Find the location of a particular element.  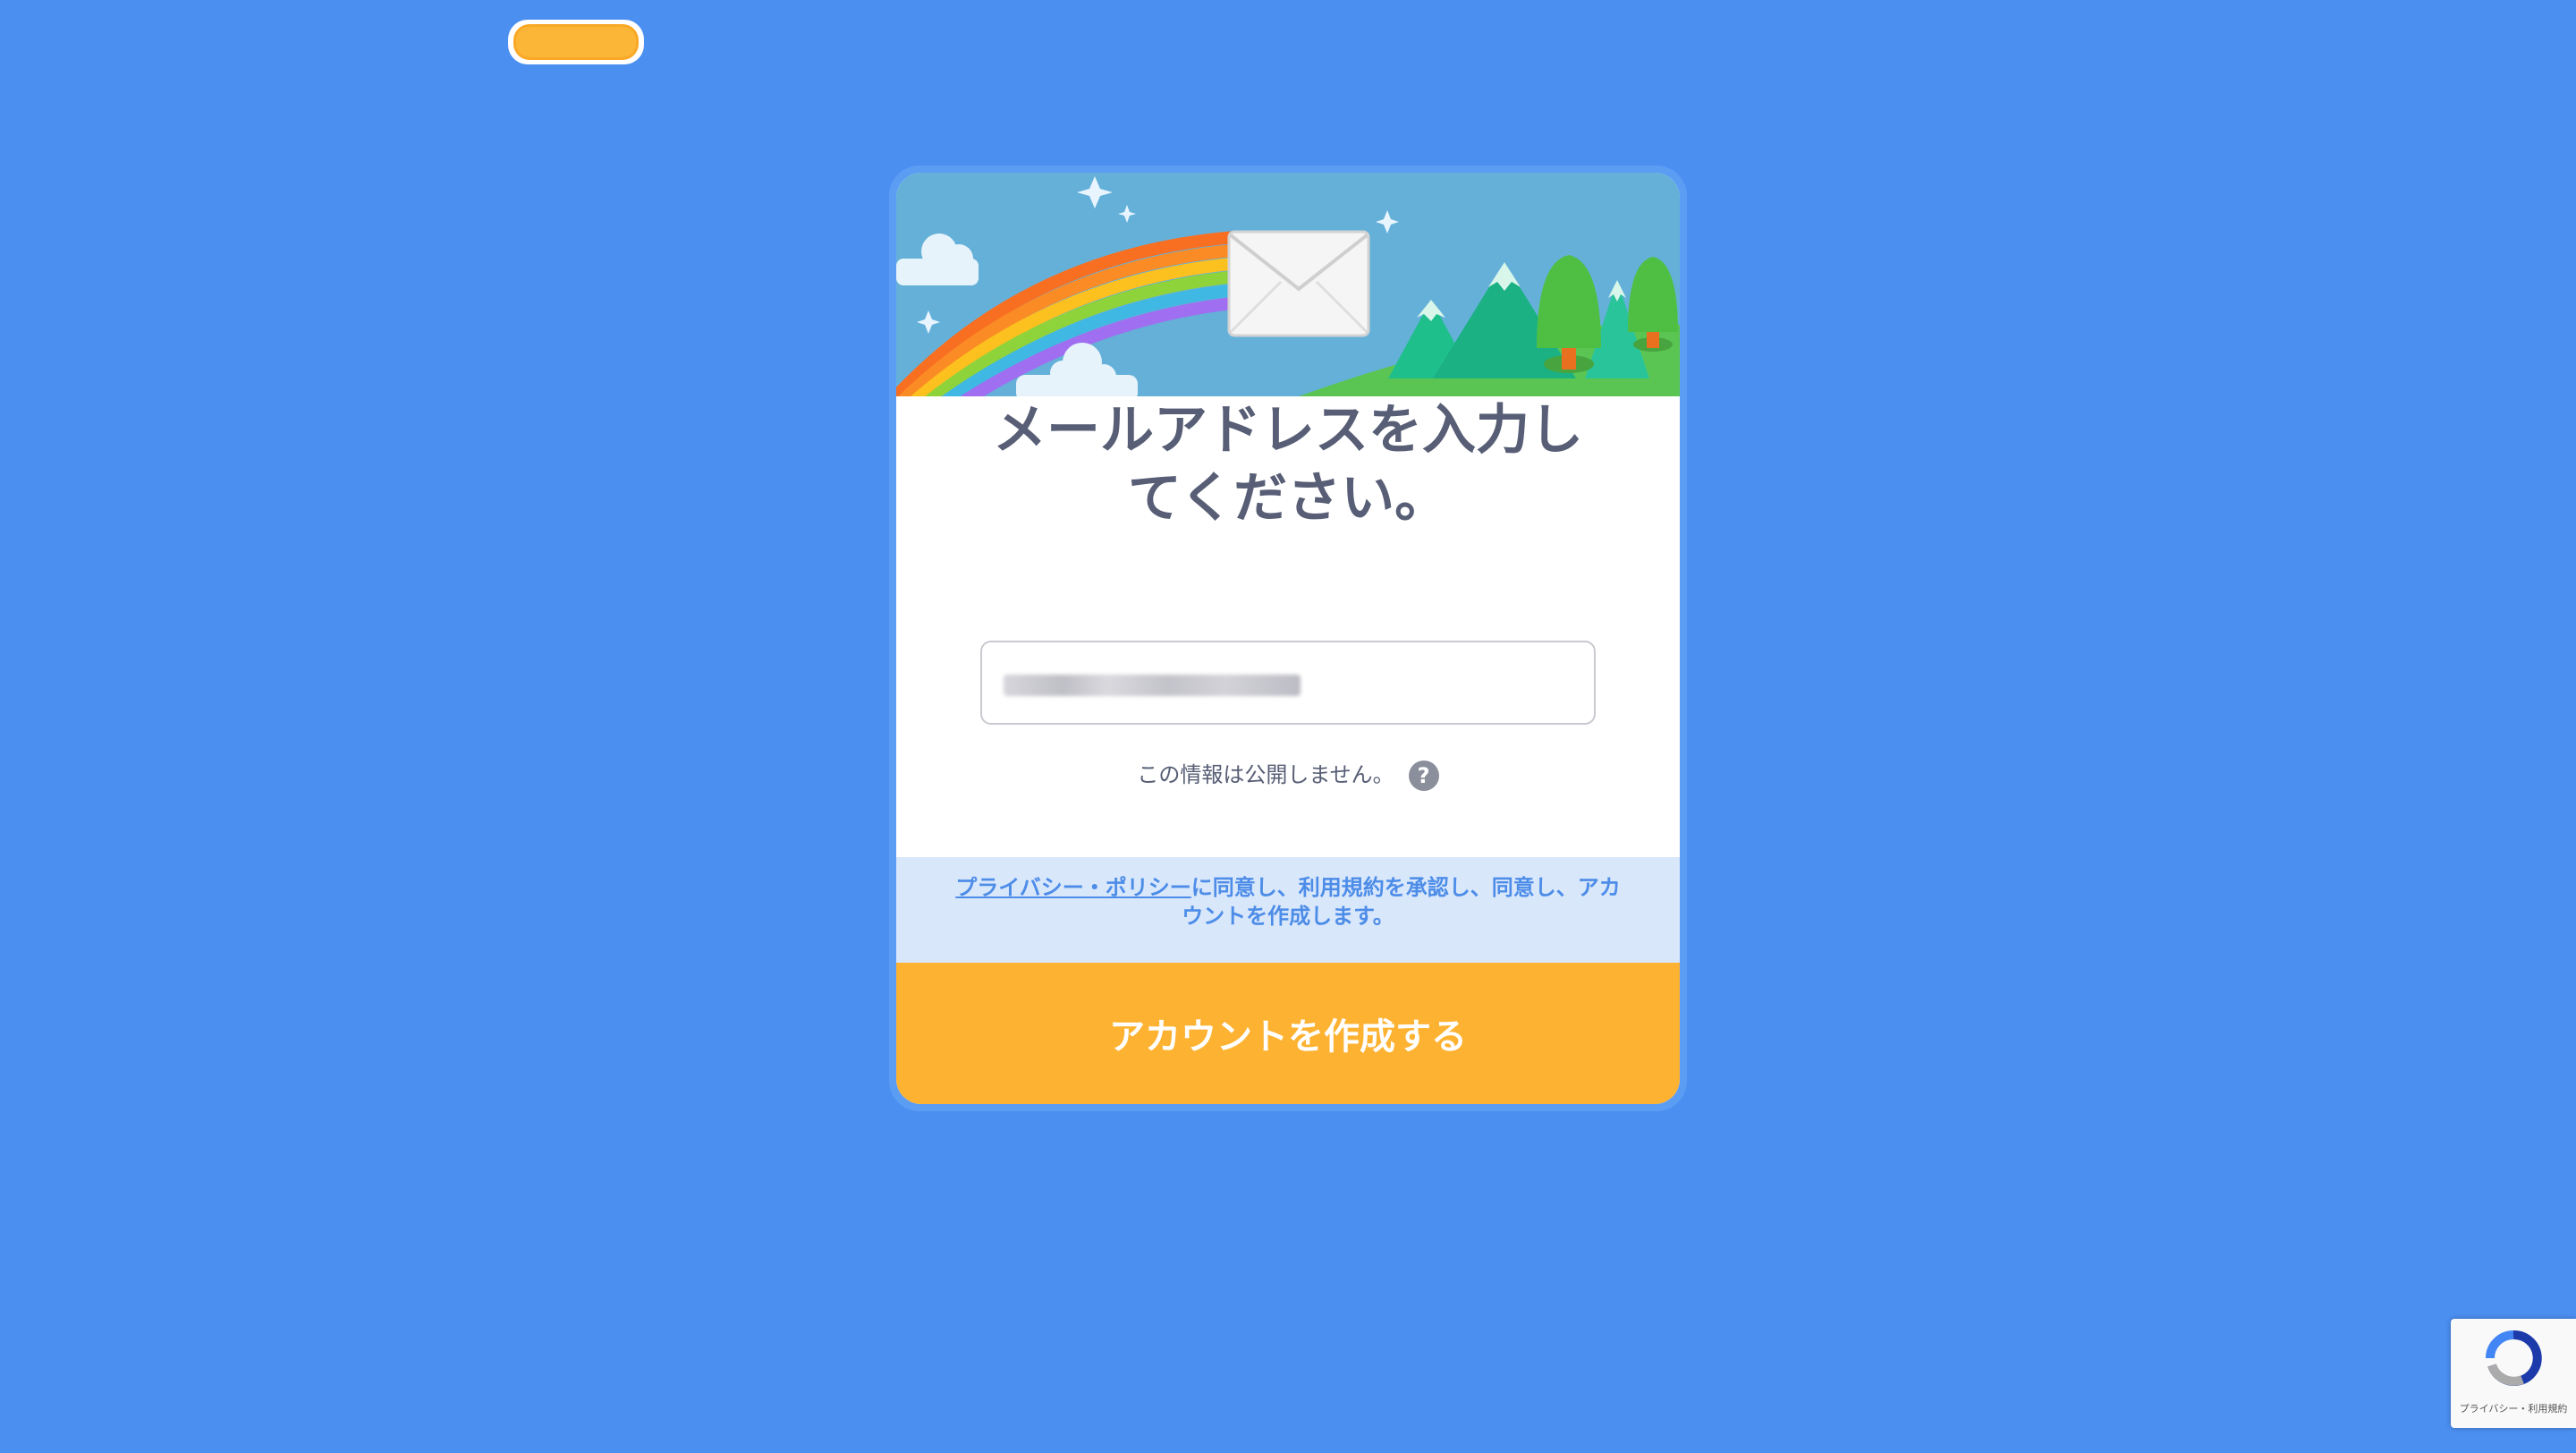

privacy-note: この情報は公開しません。? is located at coordinates (1288, 775).